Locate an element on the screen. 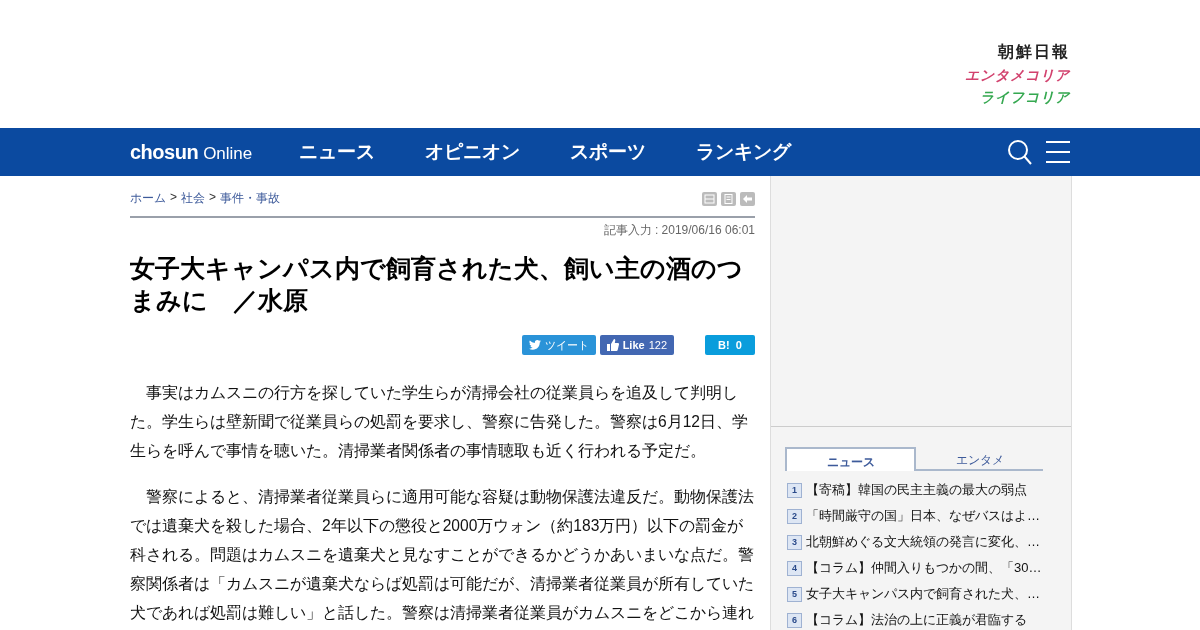 This screenshot has height=630, width=1200. rank-number: 5 is located at coordinates (794, 594).